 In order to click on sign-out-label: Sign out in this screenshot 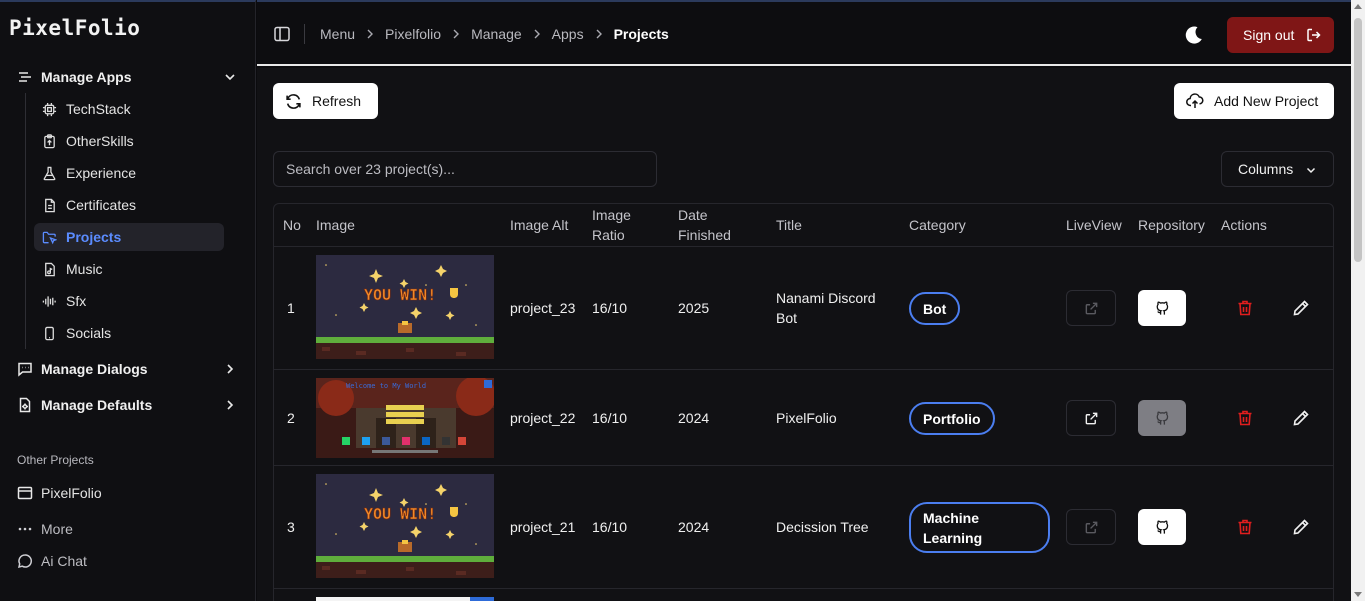, I will do `click(1269, 35)`.